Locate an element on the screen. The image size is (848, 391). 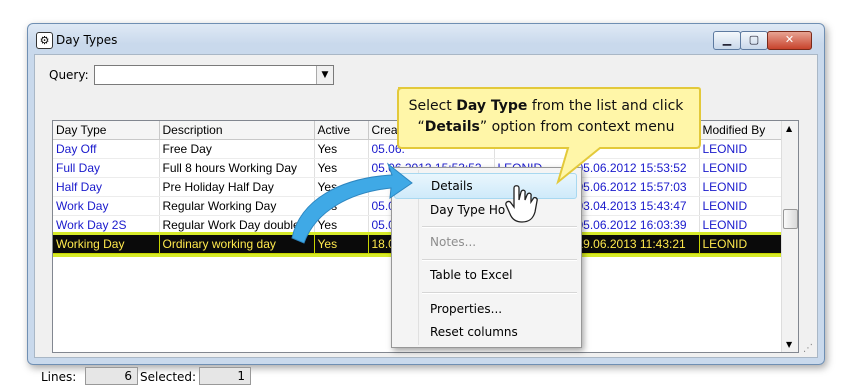
scroll-up-icon: ▲ is located at coordinates (789, 128).